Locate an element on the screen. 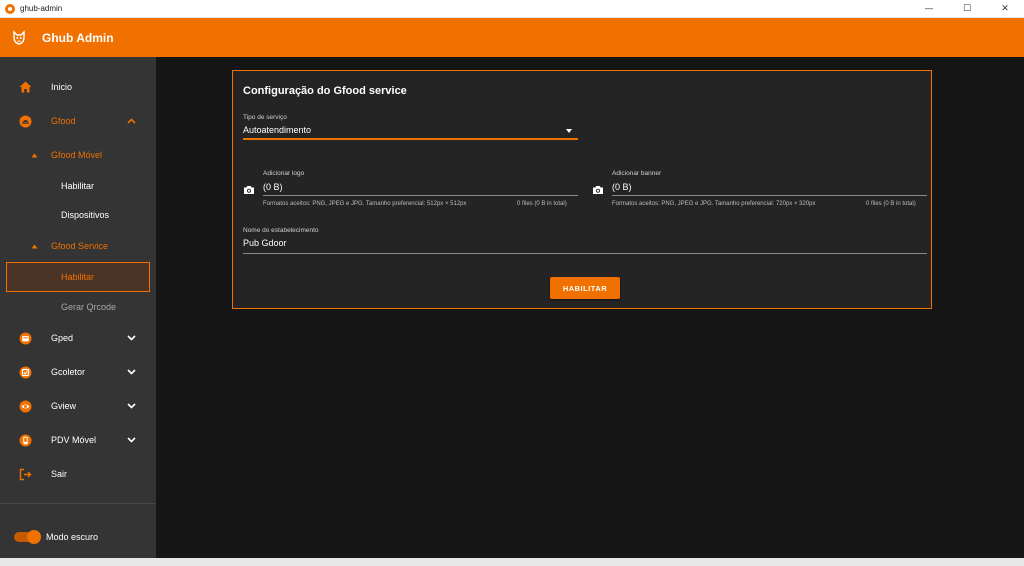 The width and height of the screenshot is (1024, 566). sidebar-item-gfood-movel: Gfood Móvel is located at coordinates (78, 155).